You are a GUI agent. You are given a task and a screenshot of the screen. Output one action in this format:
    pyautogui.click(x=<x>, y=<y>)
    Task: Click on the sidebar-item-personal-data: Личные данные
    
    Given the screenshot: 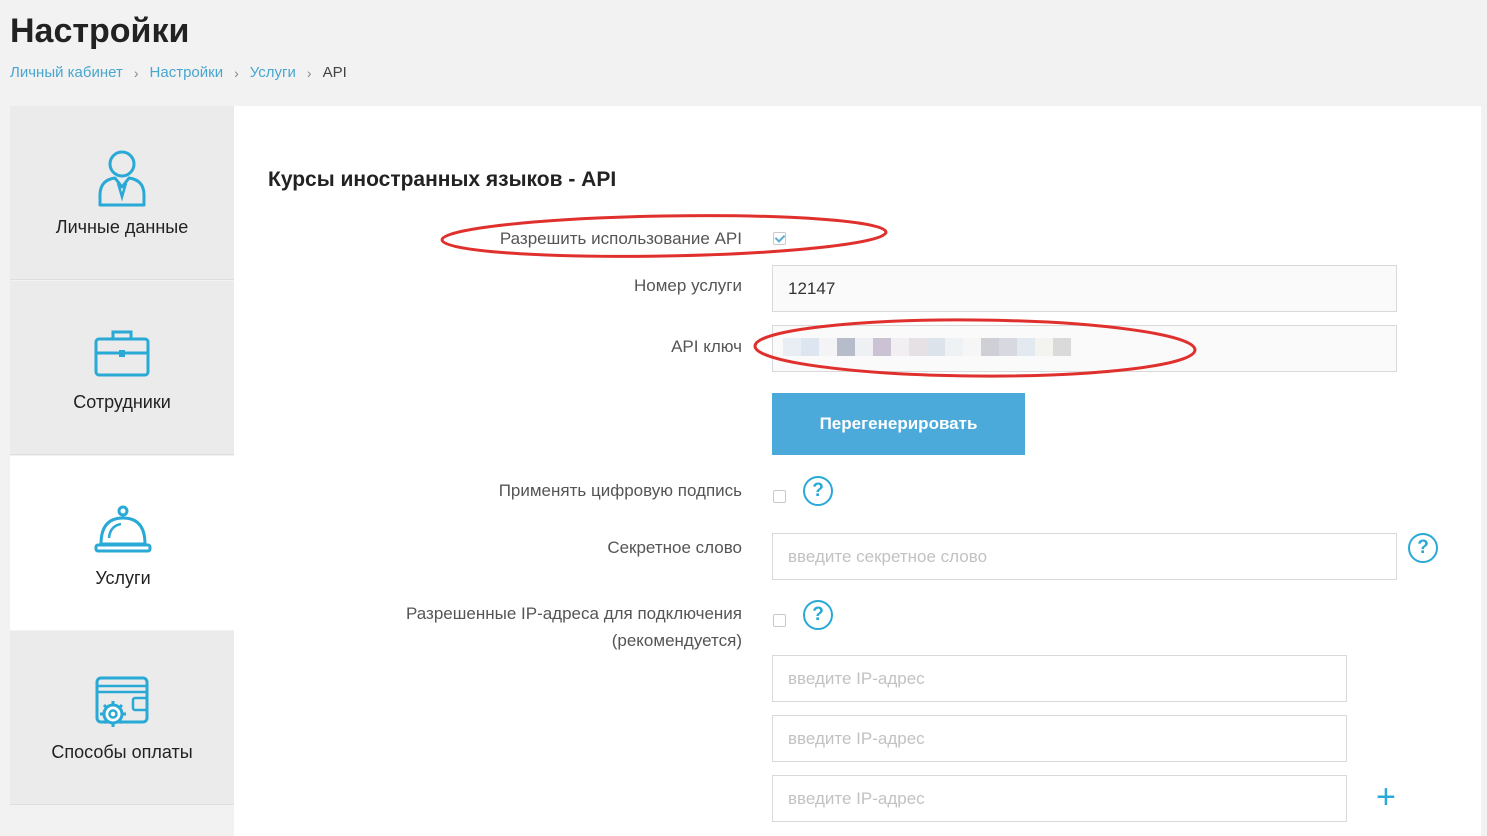 What is the action you would take?
    pyautogui.click(x=122, y=193)
    